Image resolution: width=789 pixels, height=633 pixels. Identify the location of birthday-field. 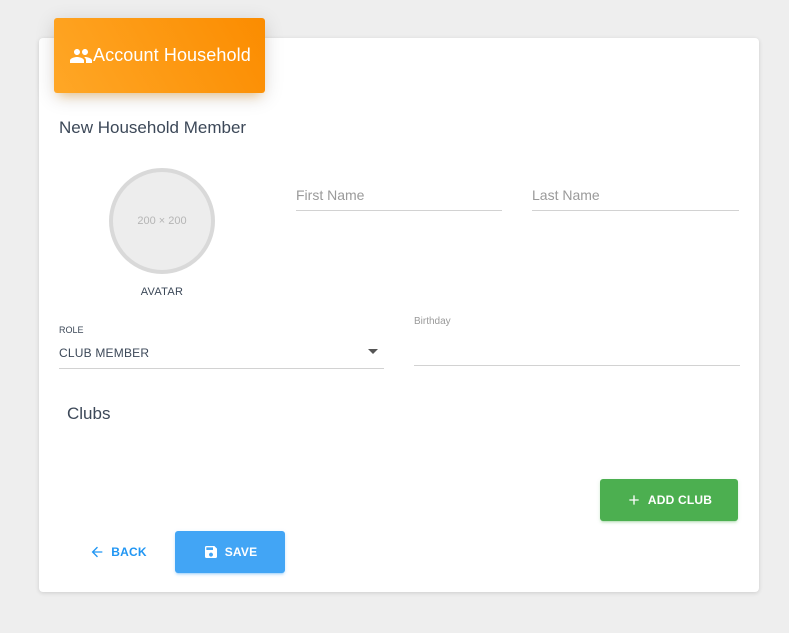
(577, 350).